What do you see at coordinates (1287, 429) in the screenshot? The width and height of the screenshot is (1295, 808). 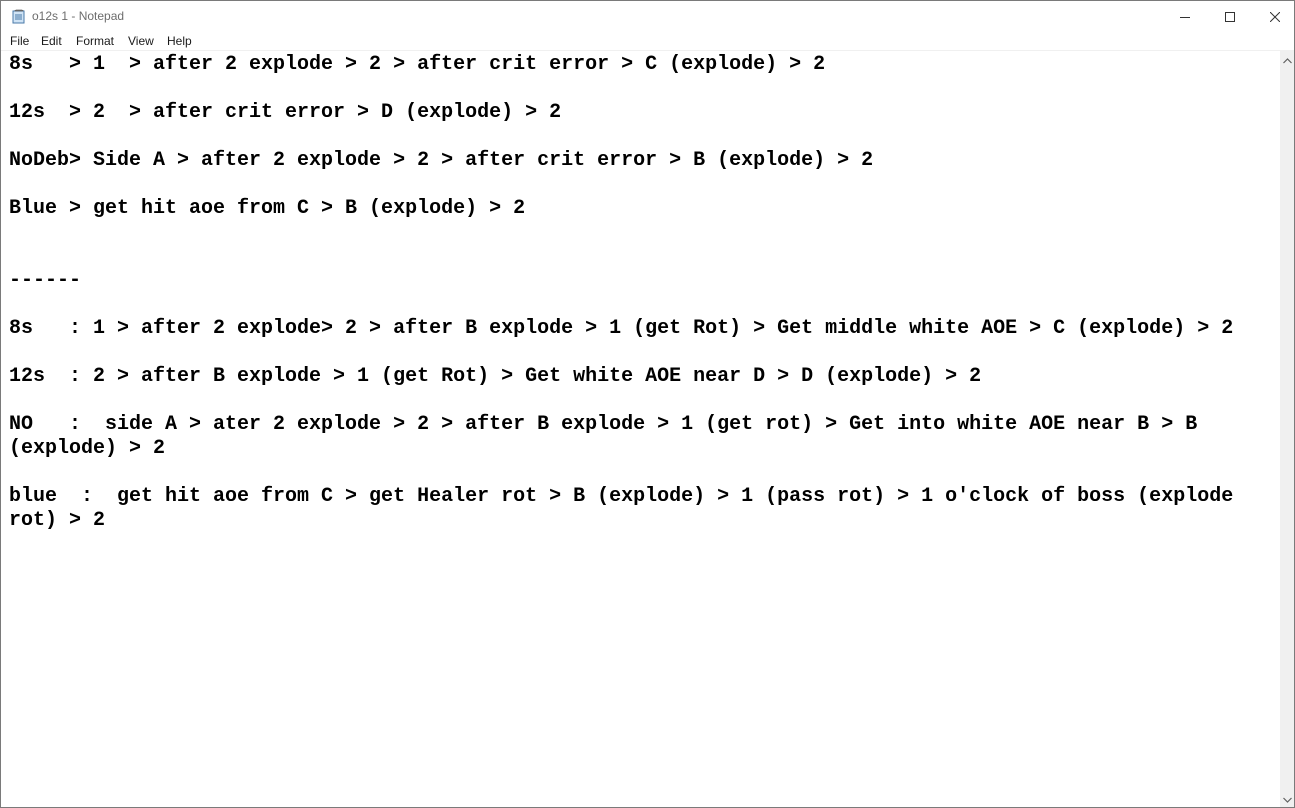 I see `vertical-scrollbar` at bounding box center [1287, 429].